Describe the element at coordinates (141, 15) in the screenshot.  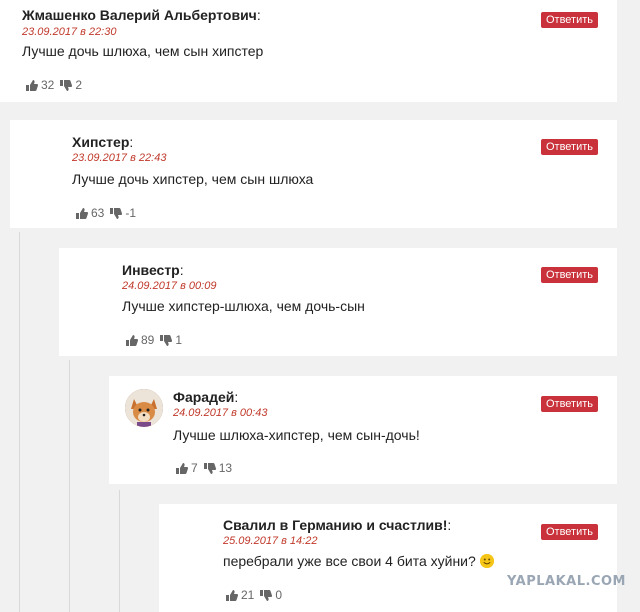
I see `comment-author: Жмашенко Валерий Альбертович:` at that location.